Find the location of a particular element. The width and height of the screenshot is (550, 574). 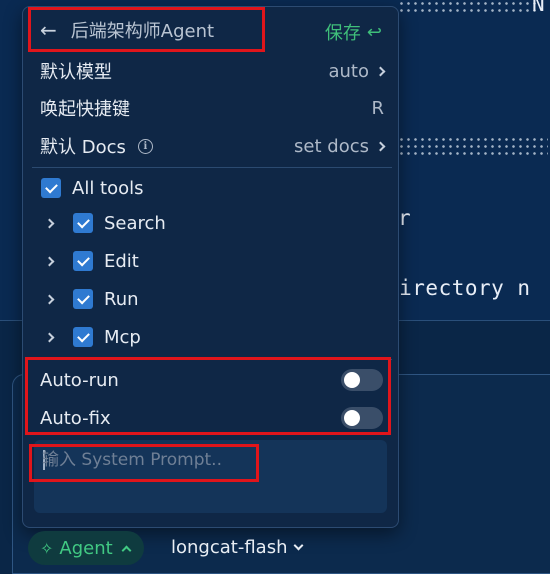

info-icon: i is located at coordinates (145, 146).